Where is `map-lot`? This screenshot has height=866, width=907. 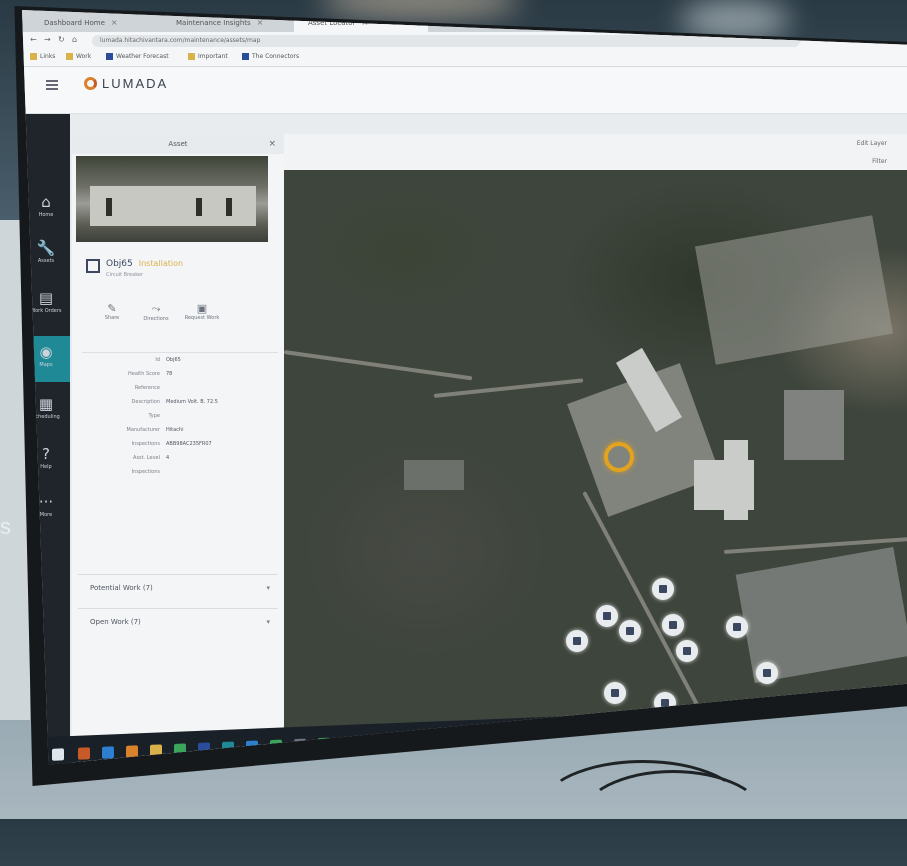
map-lot is located at coordinates (794, 290).